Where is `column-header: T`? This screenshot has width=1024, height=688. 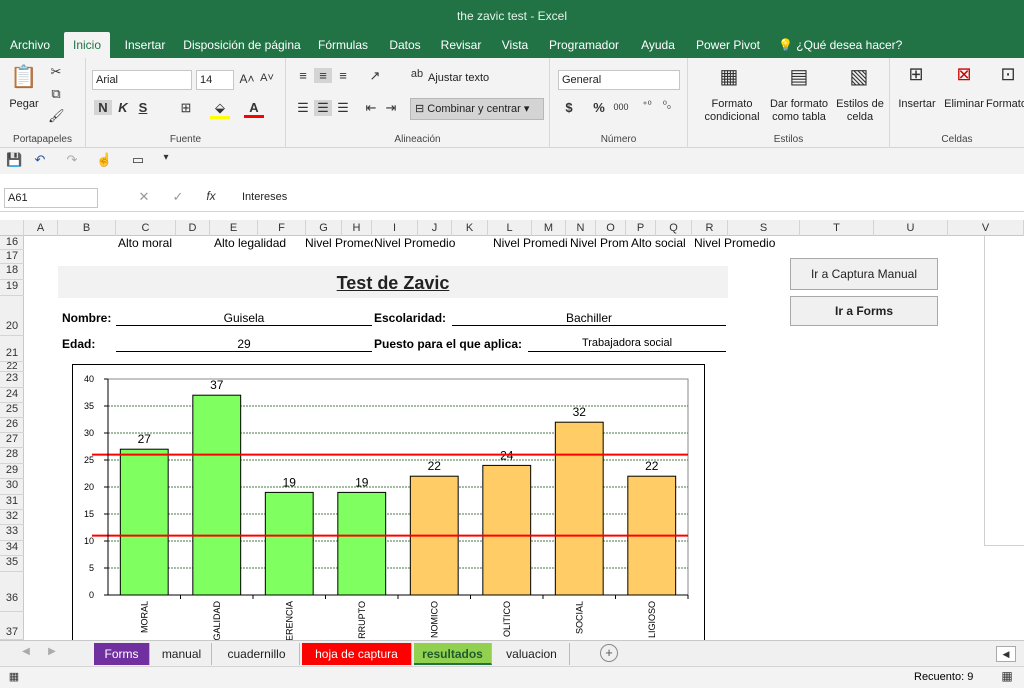
column-header: T is located at coordinates (837, 228).